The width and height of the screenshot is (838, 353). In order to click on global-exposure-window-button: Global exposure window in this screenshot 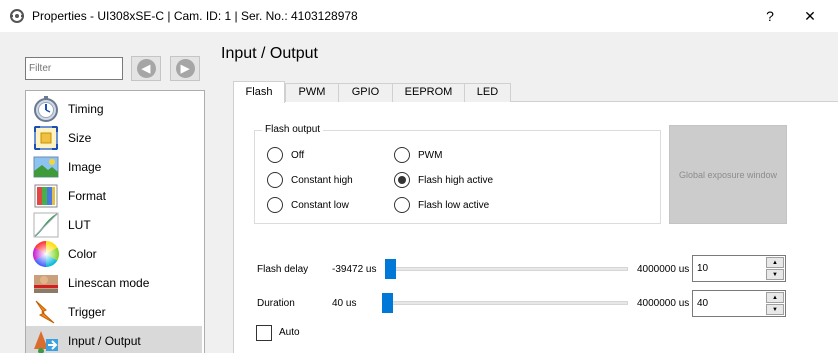, I will do `click(728, 174)`.